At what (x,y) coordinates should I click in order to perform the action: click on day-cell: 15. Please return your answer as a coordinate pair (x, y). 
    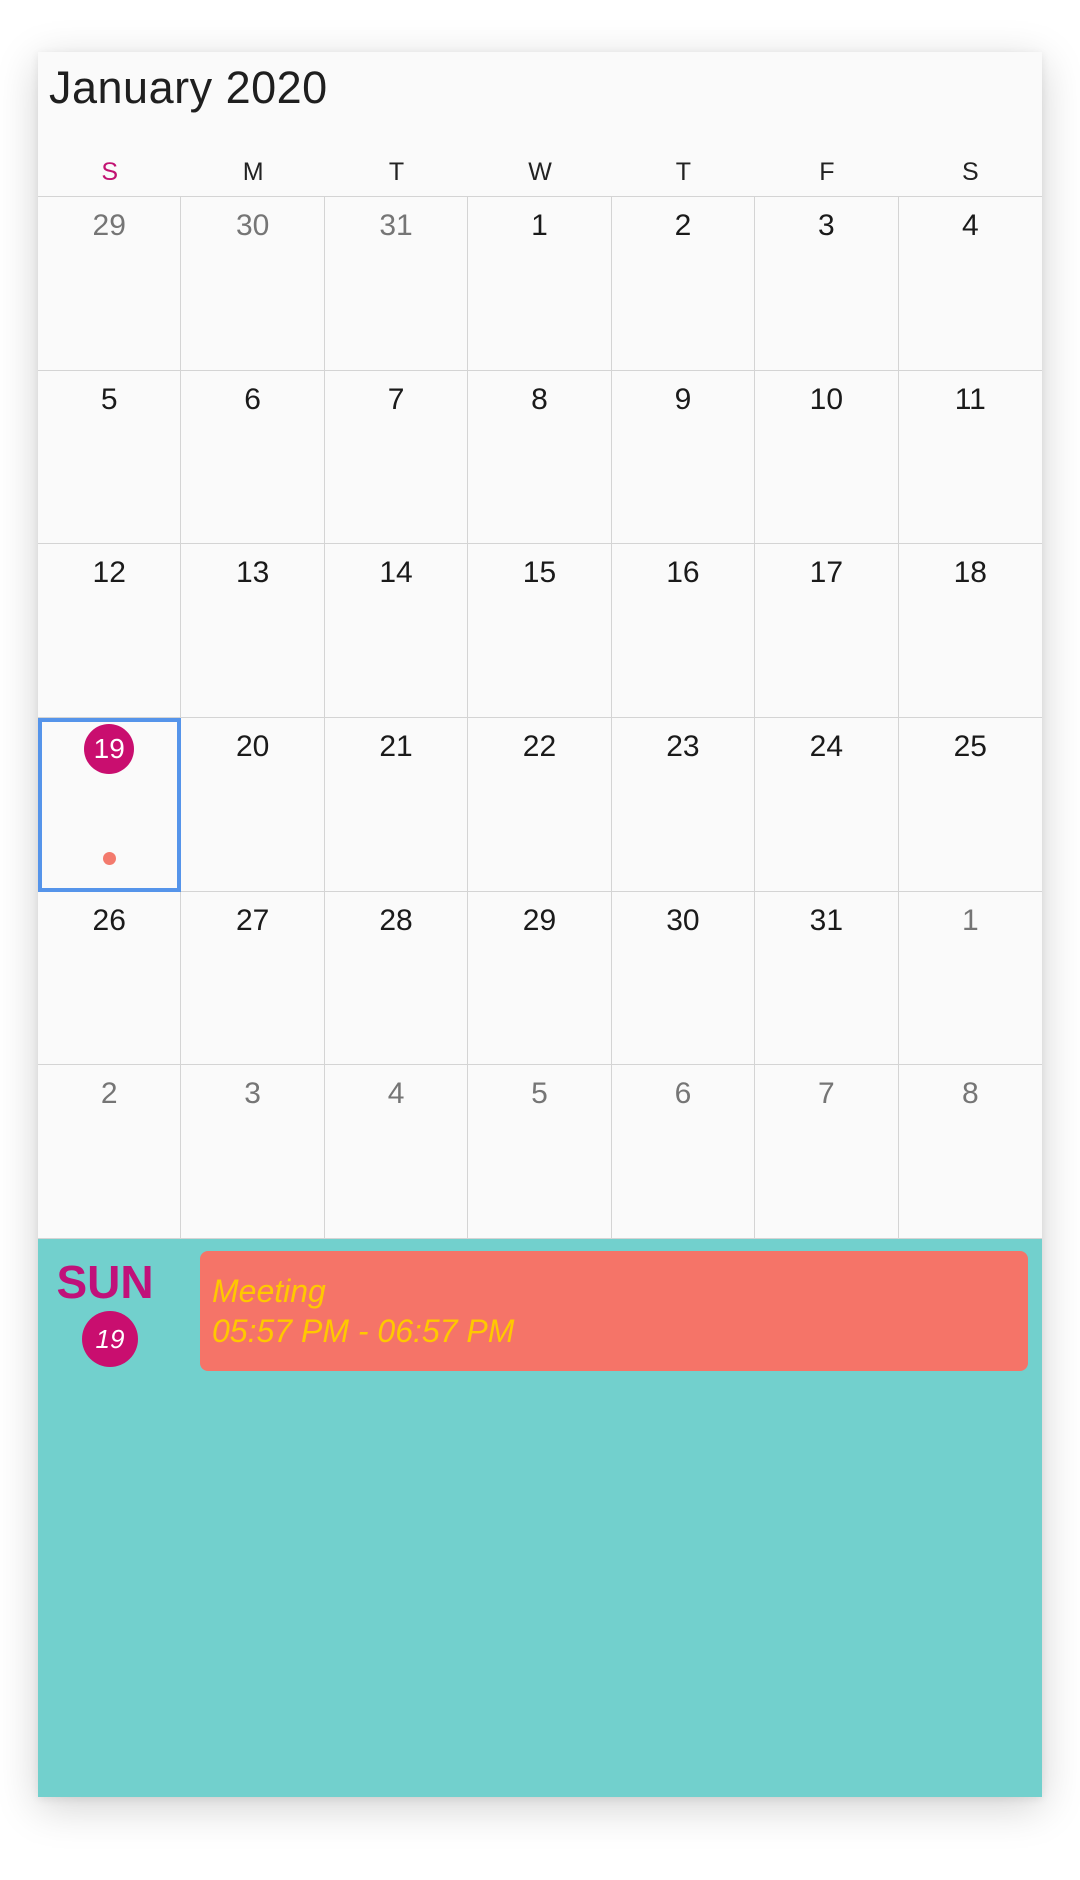
    Looking at the image, I should click on (540, 631).